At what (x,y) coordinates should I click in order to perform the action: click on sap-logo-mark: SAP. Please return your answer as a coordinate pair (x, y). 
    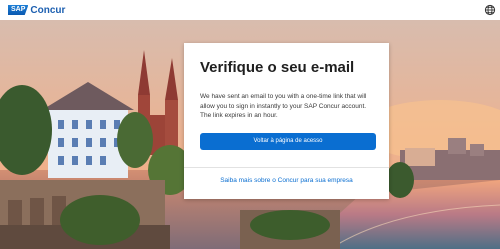
    Looking at the image, I should click on (18, 10).